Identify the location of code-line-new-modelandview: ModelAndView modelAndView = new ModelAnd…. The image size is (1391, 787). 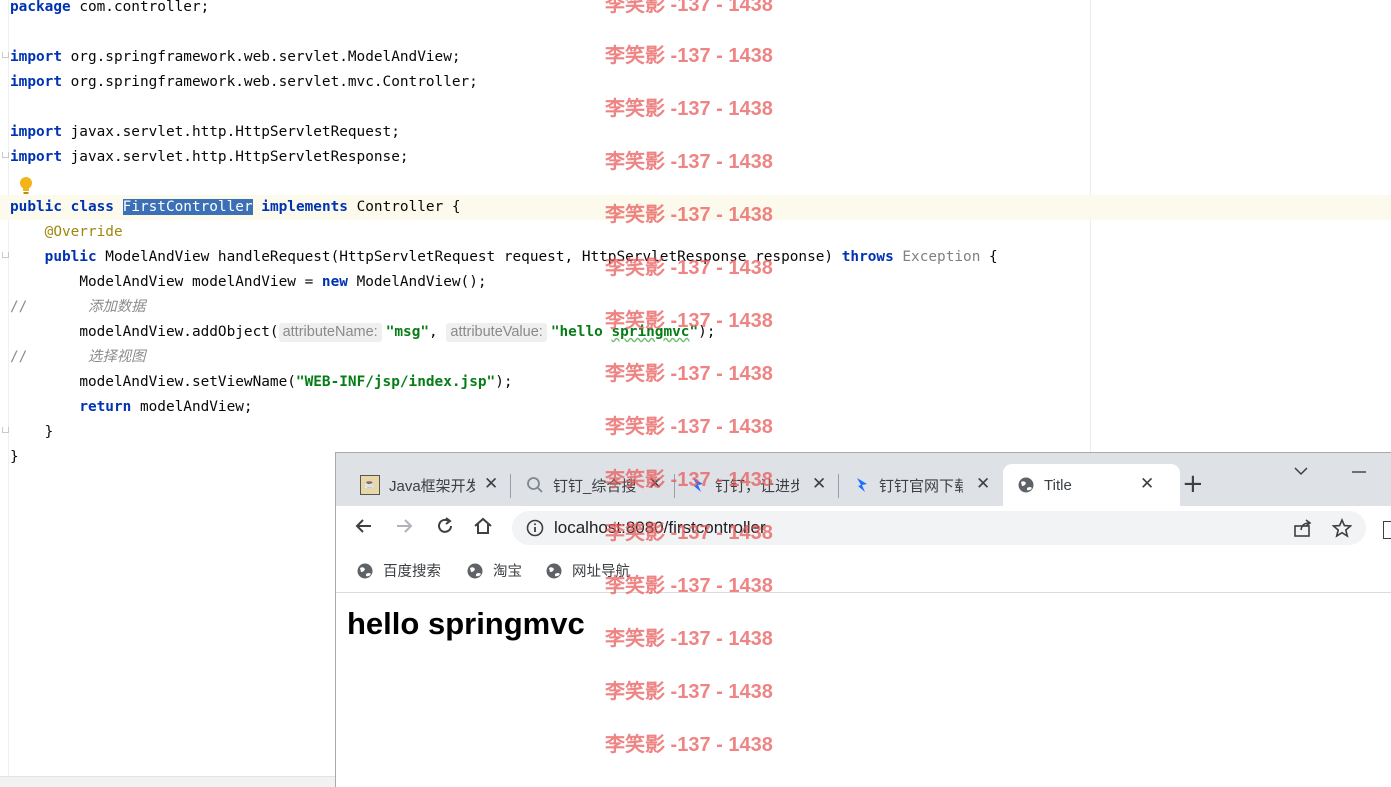
(248, 282).